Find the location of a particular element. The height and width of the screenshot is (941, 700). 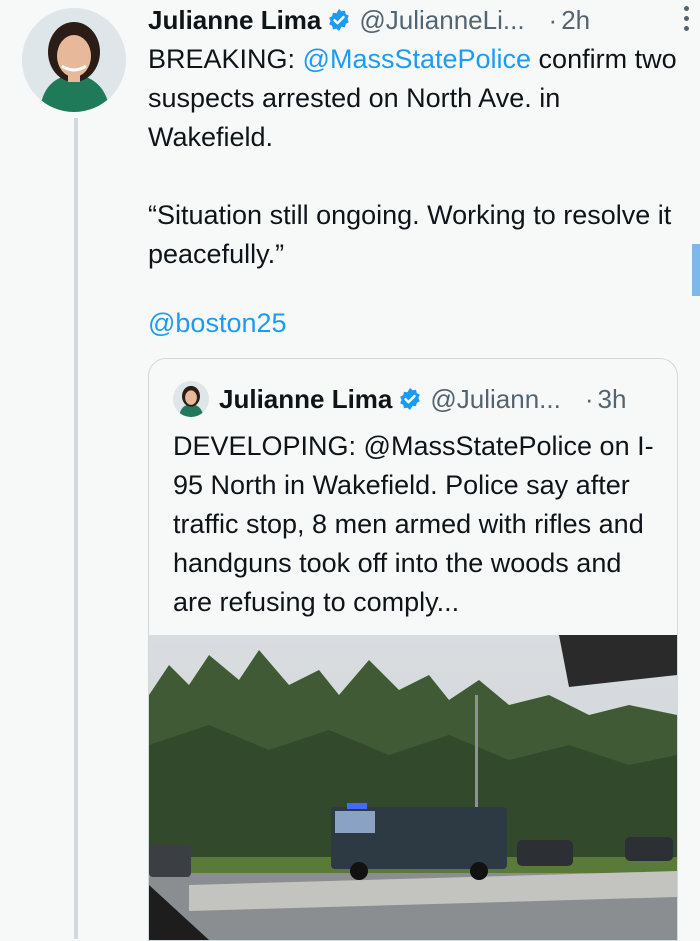

tweet-text-prefix: BREAKING: is located at coordinates (225, 59).